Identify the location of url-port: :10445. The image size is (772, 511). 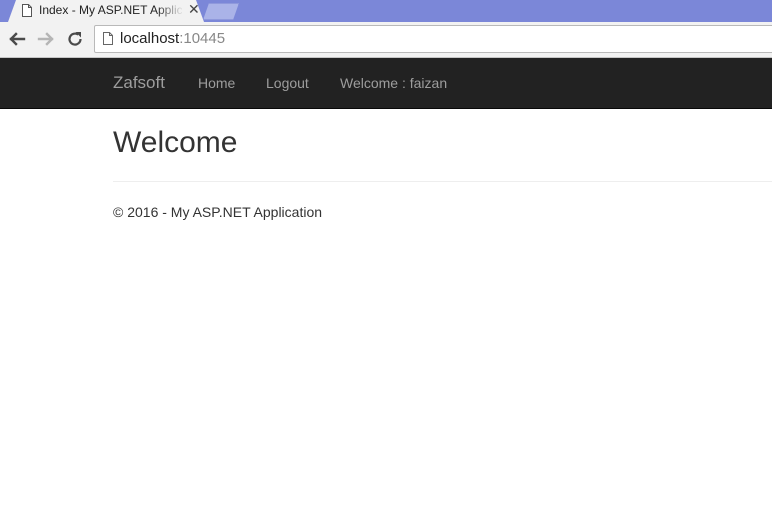
(202, 38).